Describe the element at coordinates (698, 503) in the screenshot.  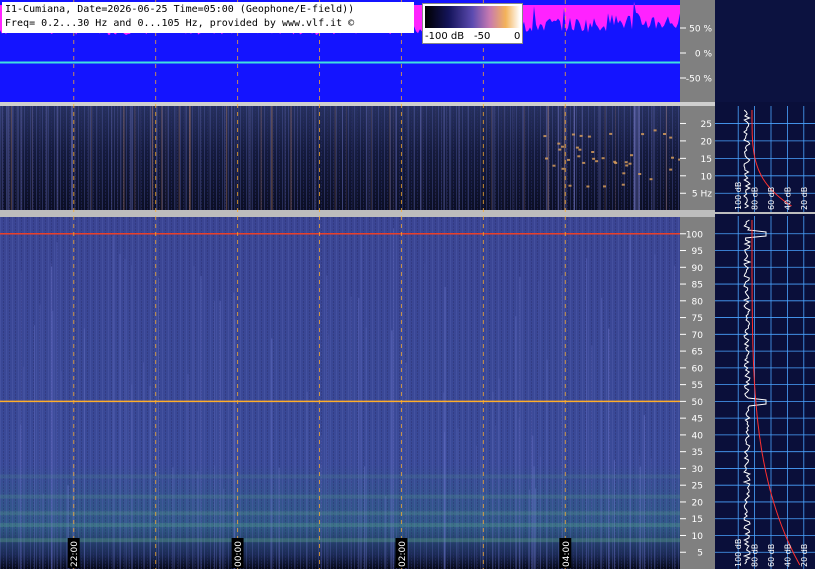
I see `elf-tick-label: 20` at that location.